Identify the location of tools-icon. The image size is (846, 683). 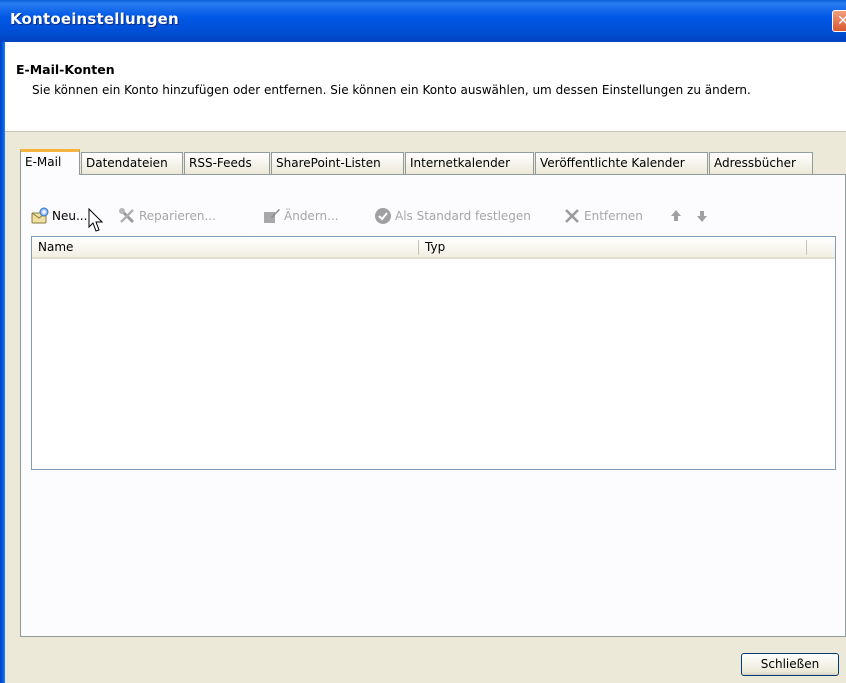
(127, 216).